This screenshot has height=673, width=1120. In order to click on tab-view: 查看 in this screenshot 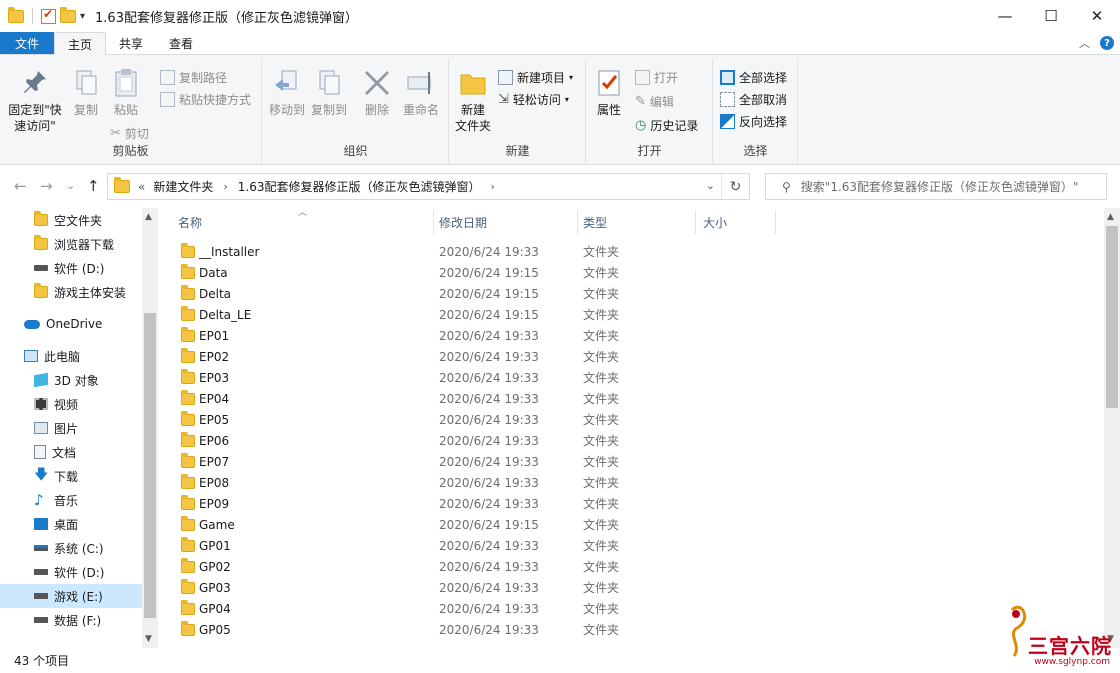, I will do `click(181, 43)`.